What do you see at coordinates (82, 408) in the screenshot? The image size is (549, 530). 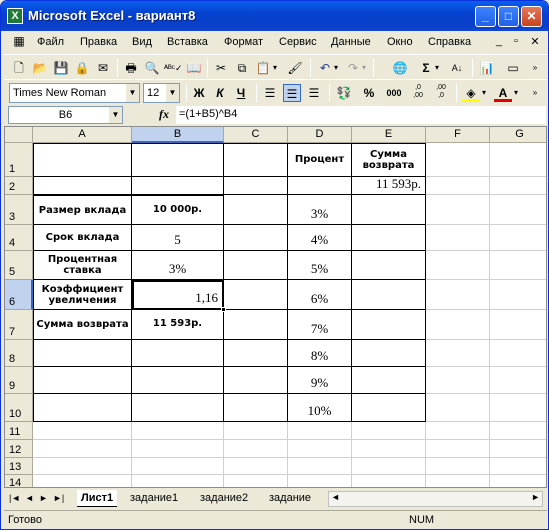 I see `cell-a10` at bounding box center [82, 408].